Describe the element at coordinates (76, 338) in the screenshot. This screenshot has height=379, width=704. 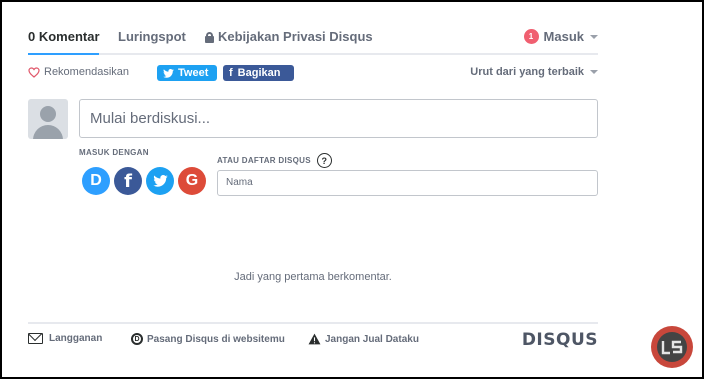
I see `subscribe-label: Langganan` at that location.